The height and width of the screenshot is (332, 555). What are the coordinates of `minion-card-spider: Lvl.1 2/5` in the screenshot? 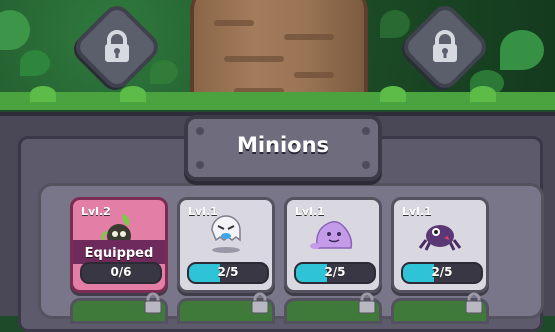 It's located at (440, 245).